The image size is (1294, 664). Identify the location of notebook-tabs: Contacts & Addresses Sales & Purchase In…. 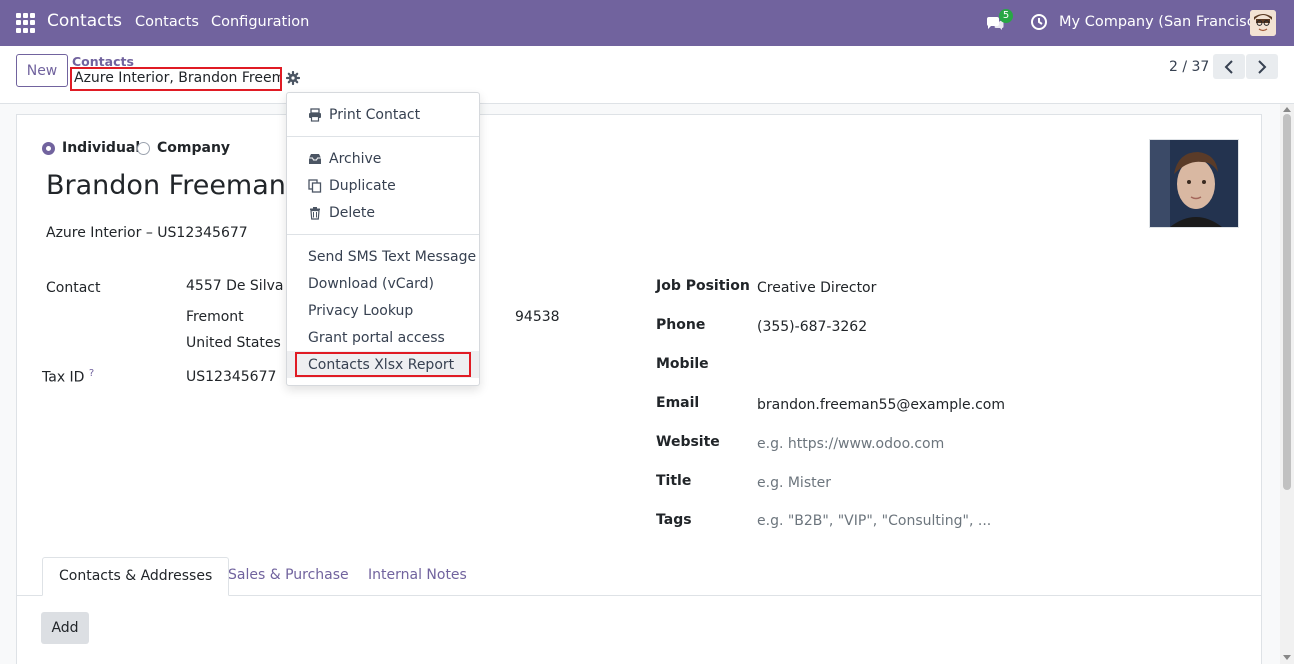
(639, 576).